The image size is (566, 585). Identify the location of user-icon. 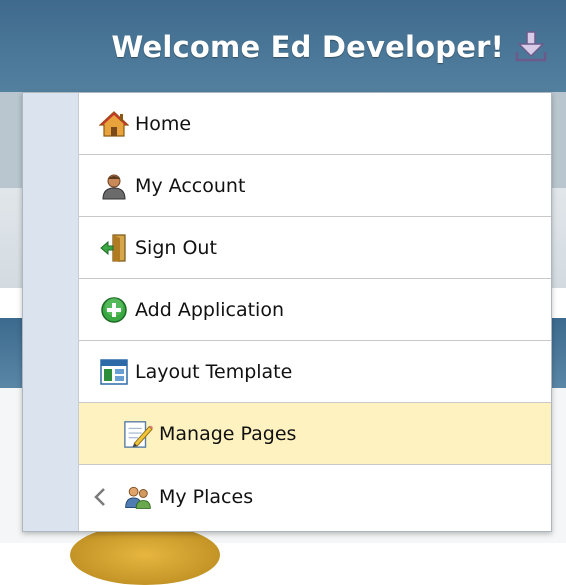
(114, 186).